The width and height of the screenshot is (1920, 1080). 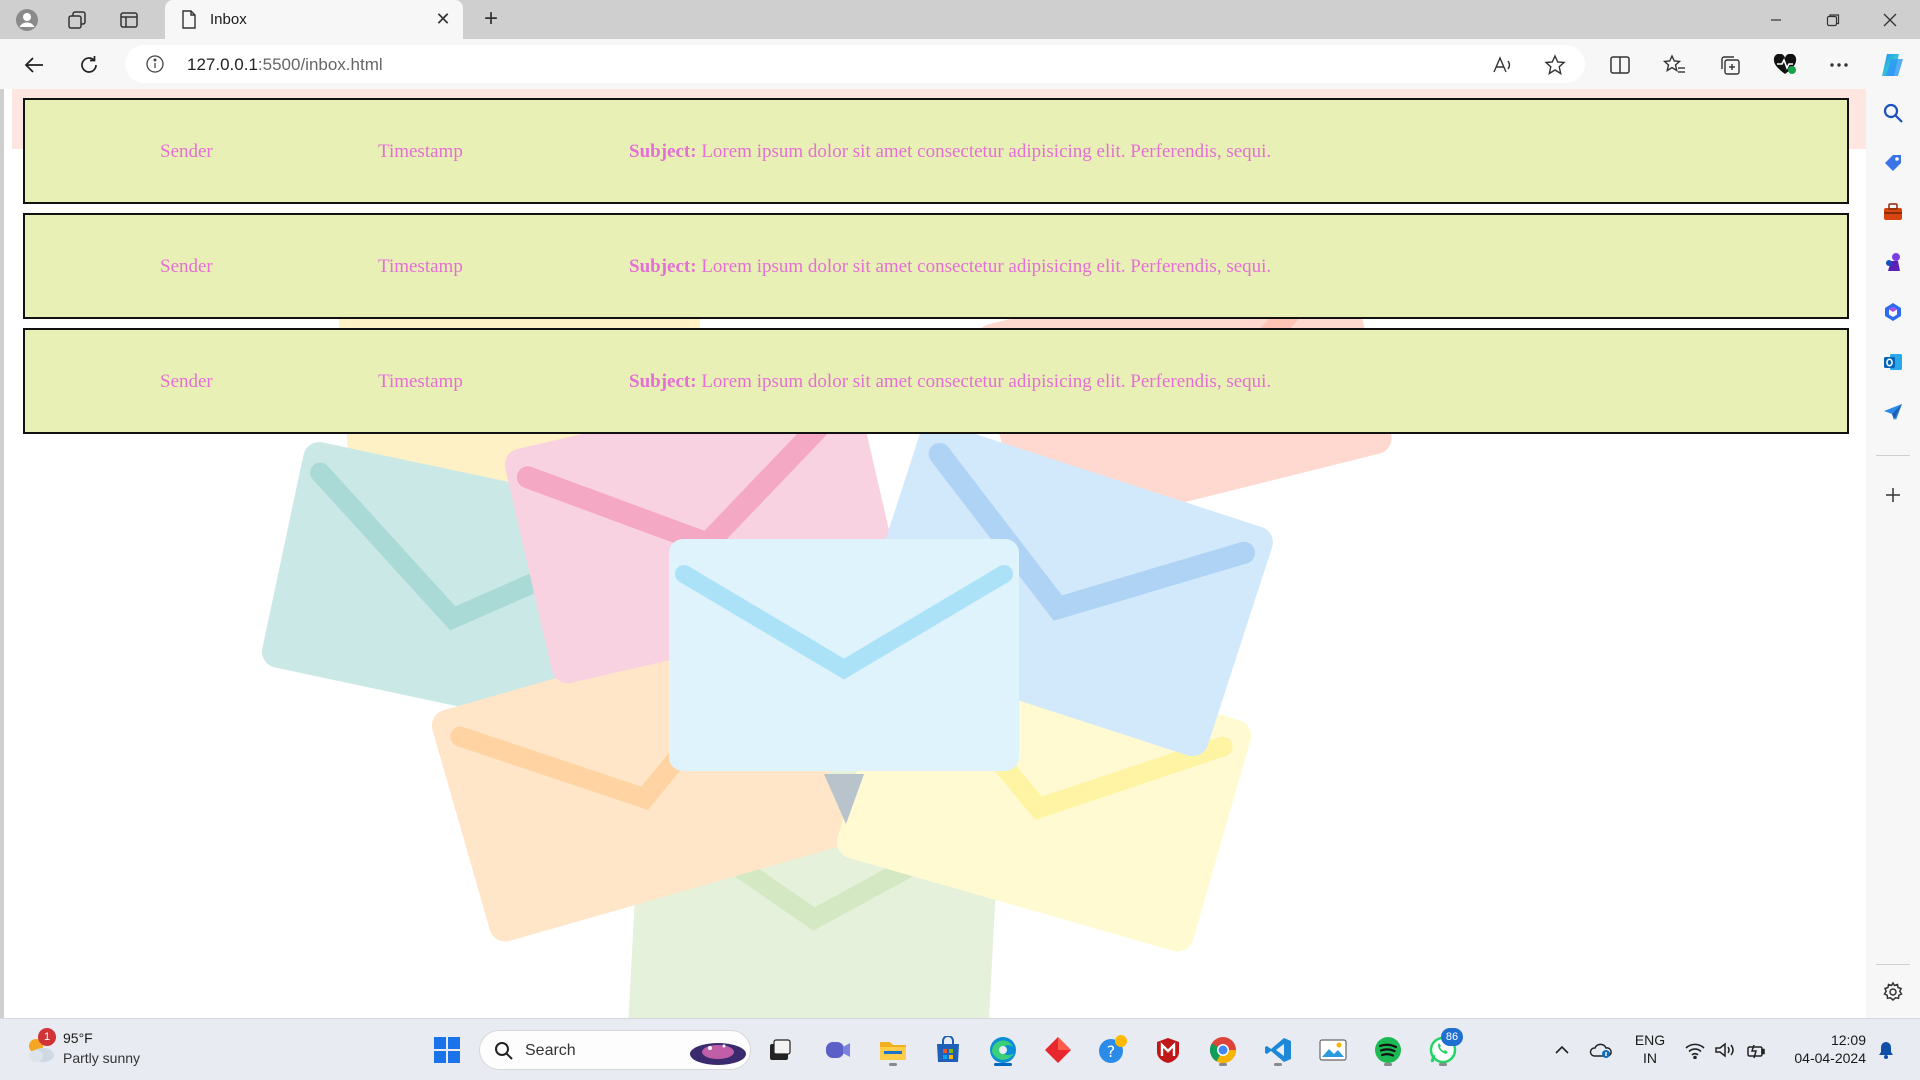 I want to click on spotify-icon, so click(x=1388, y=1050).